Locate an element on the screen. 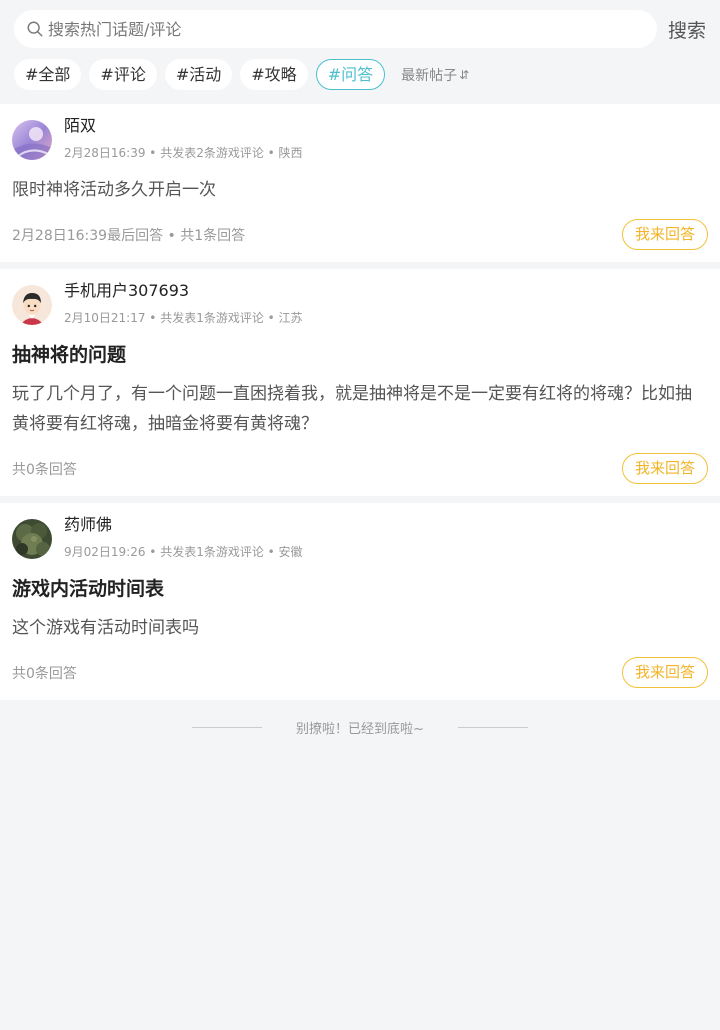  post-title: 游戏内活动时间表 is located at coordinates (88, 589).